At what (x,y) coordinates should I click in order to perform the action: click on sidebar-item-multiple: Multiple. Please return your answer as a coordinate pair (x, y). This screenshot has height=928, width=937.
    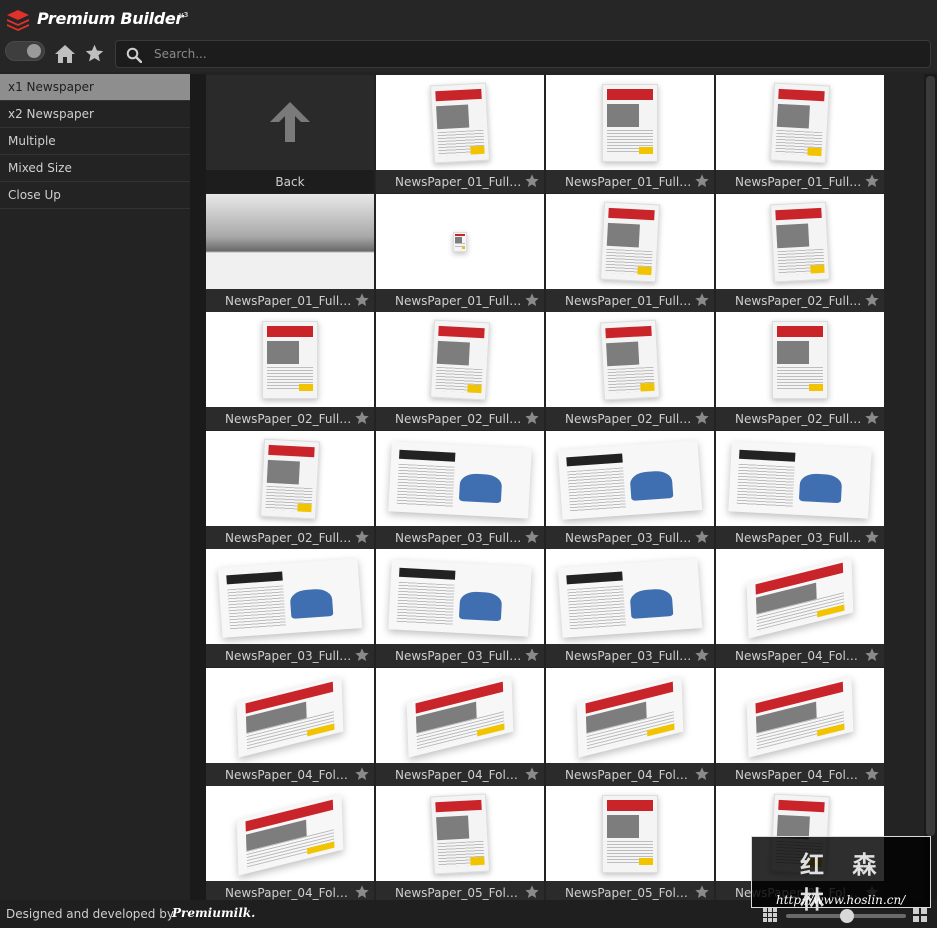
    Looking at the image, I should click on (95, 141).